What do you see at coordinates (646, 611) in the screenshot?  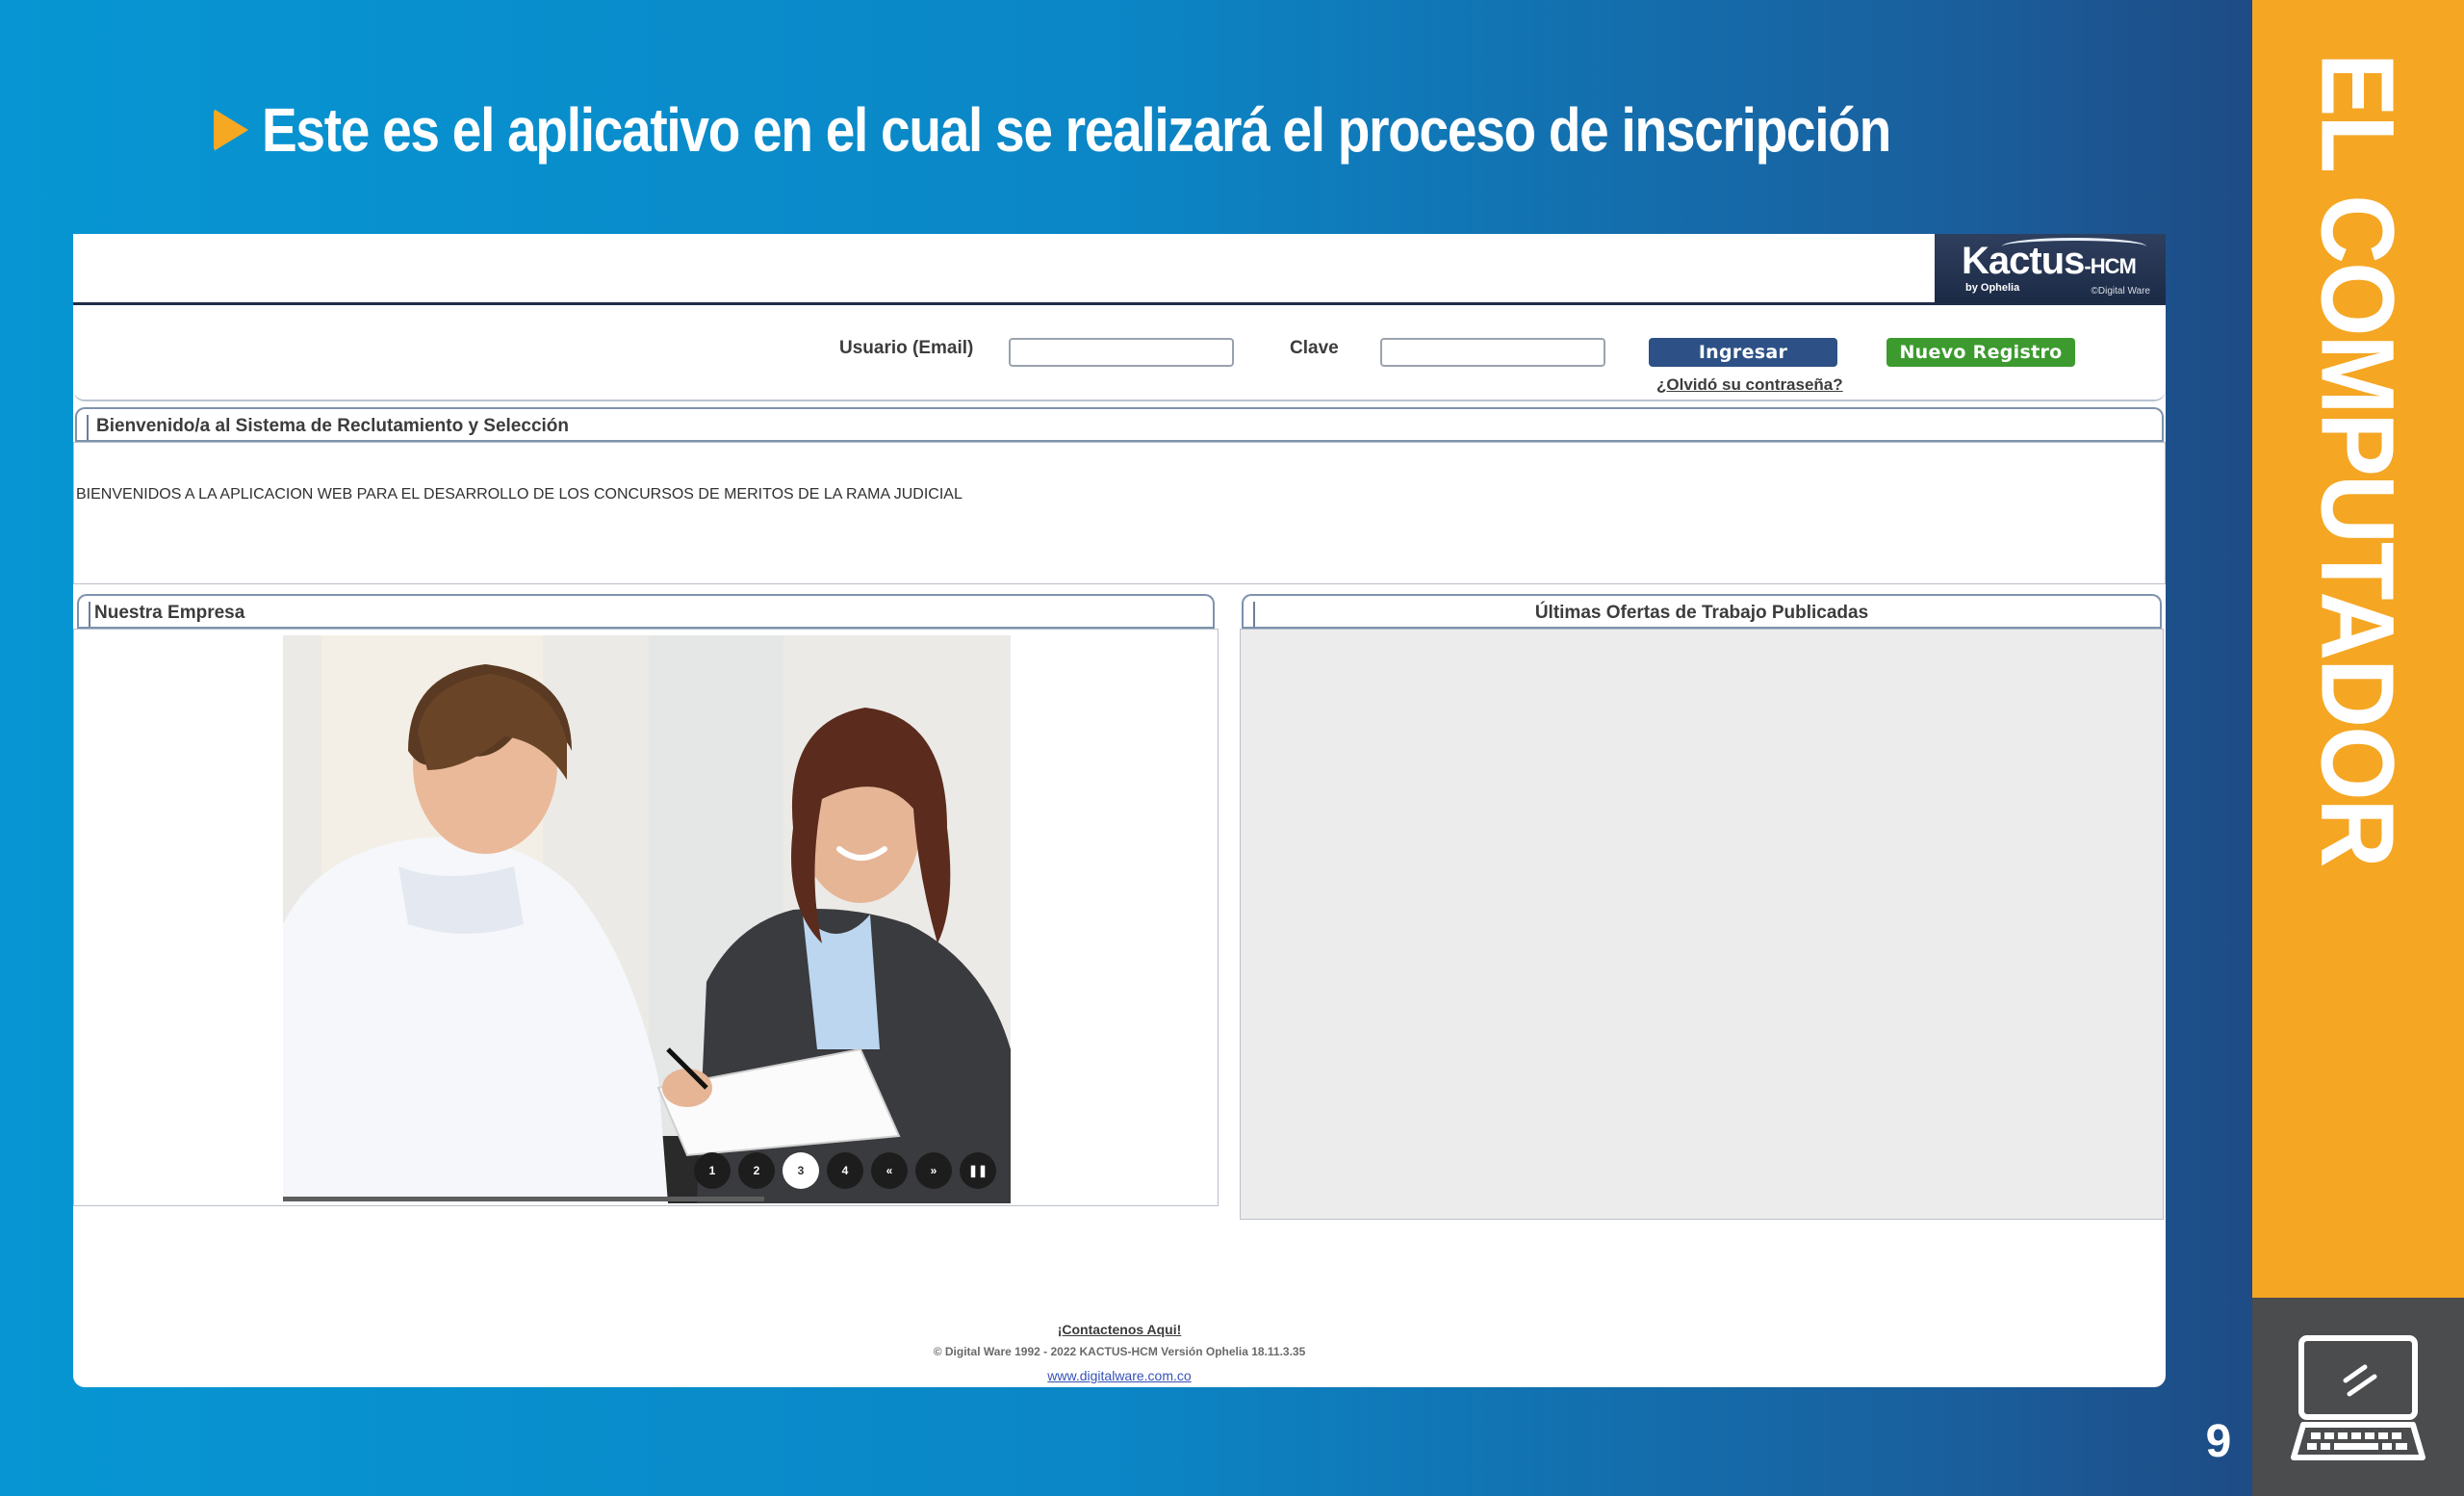 I see `company-panel-header: Nuestra Empresa` at bounding box center [646, 611].